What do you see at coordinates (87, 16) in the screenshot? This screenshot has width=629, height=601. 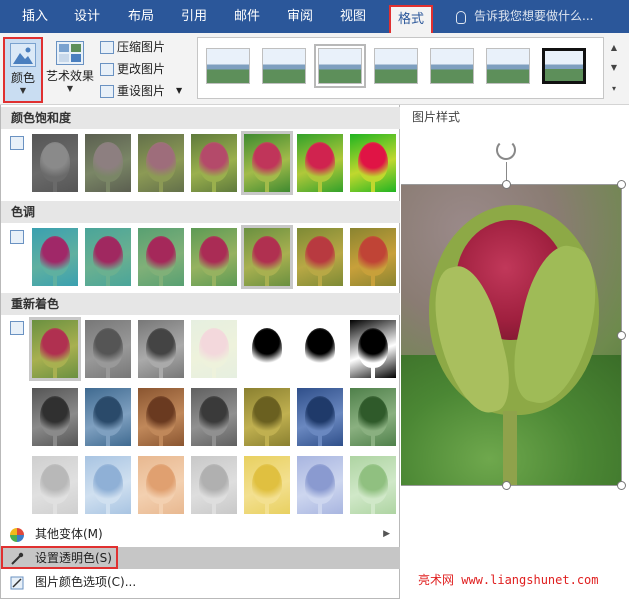 I see `tab-design: 设计` at bounding box center [87, 16].